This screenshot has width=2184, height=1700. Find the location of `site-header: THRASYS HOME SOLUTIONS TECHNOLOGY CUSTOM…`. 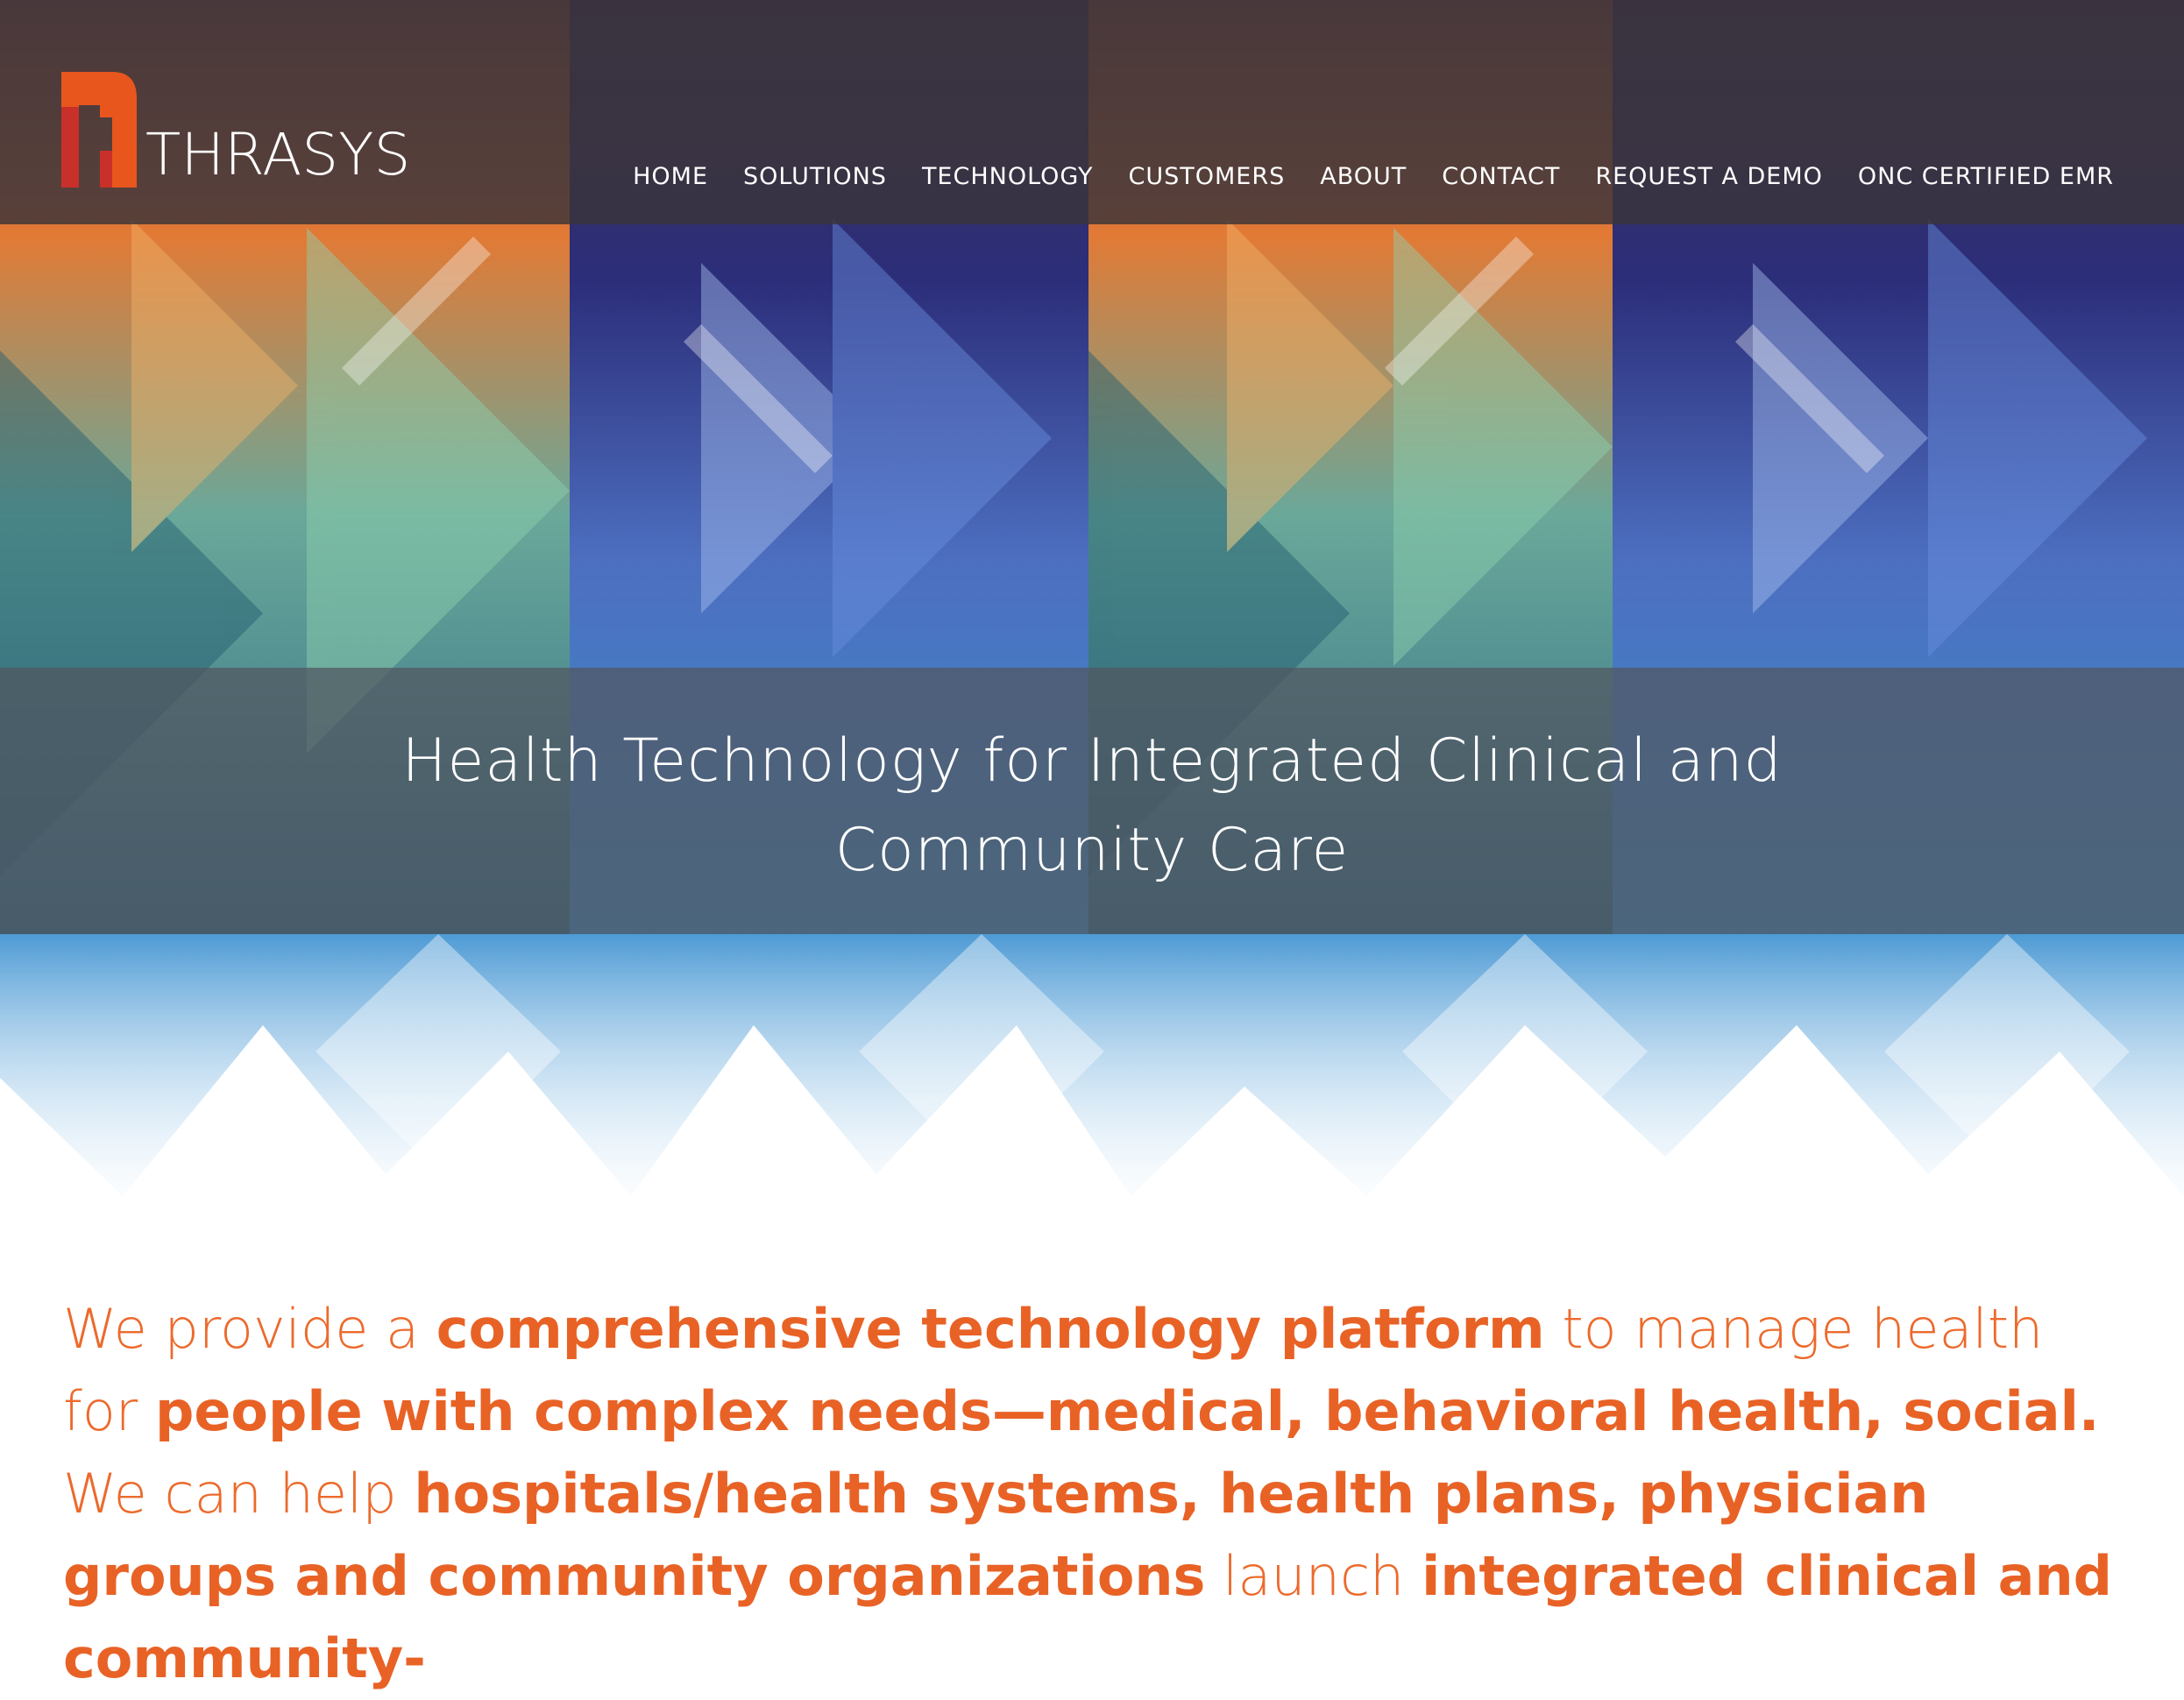

site-header: THRASYS HOME SOLUTIONS TECHNOLOGY CUSTOM… is located at coordinates (1092, 112).